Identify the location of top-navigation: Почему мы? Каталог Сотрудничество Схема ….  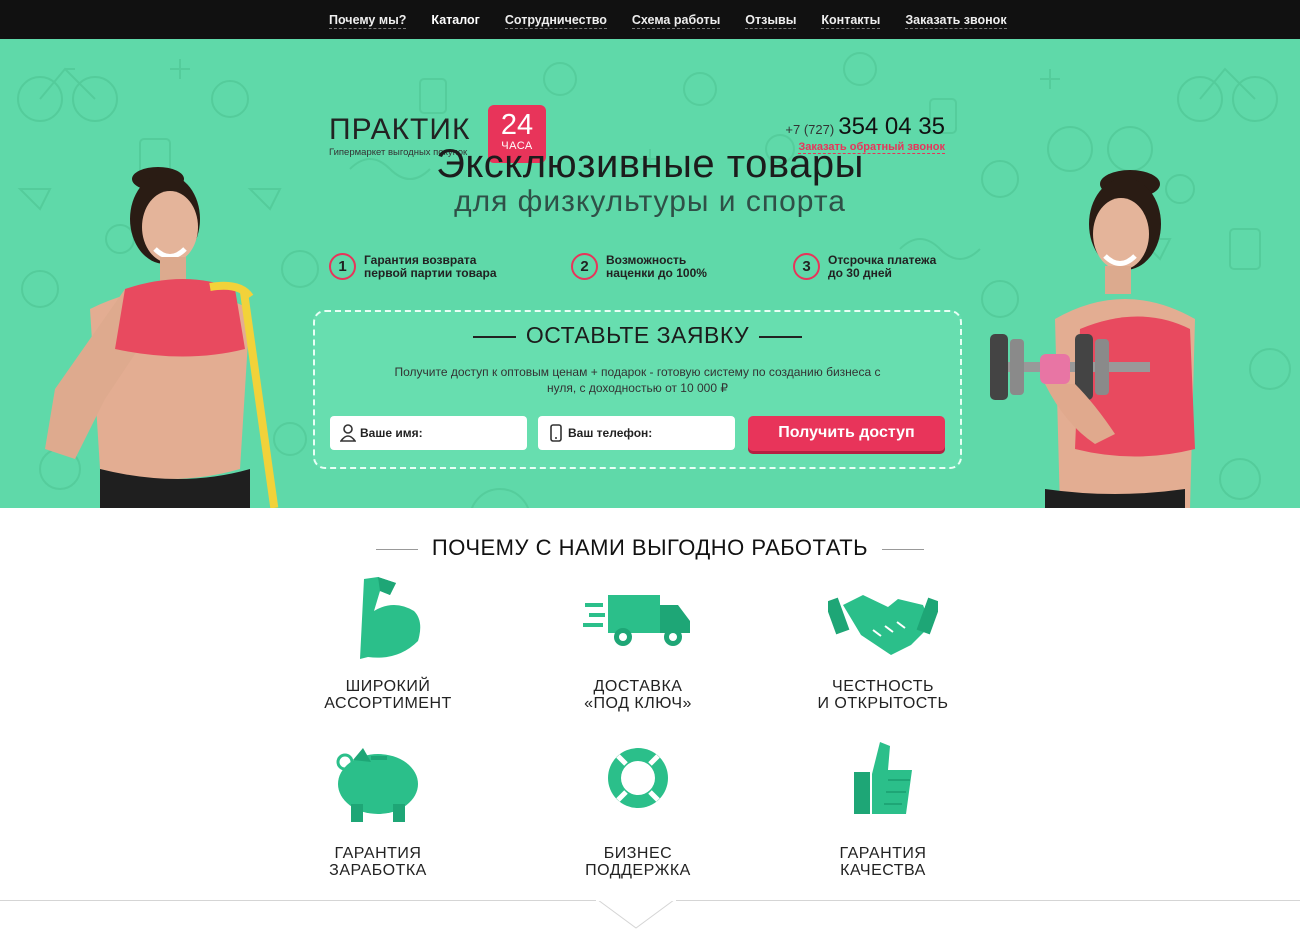
(650, 22).